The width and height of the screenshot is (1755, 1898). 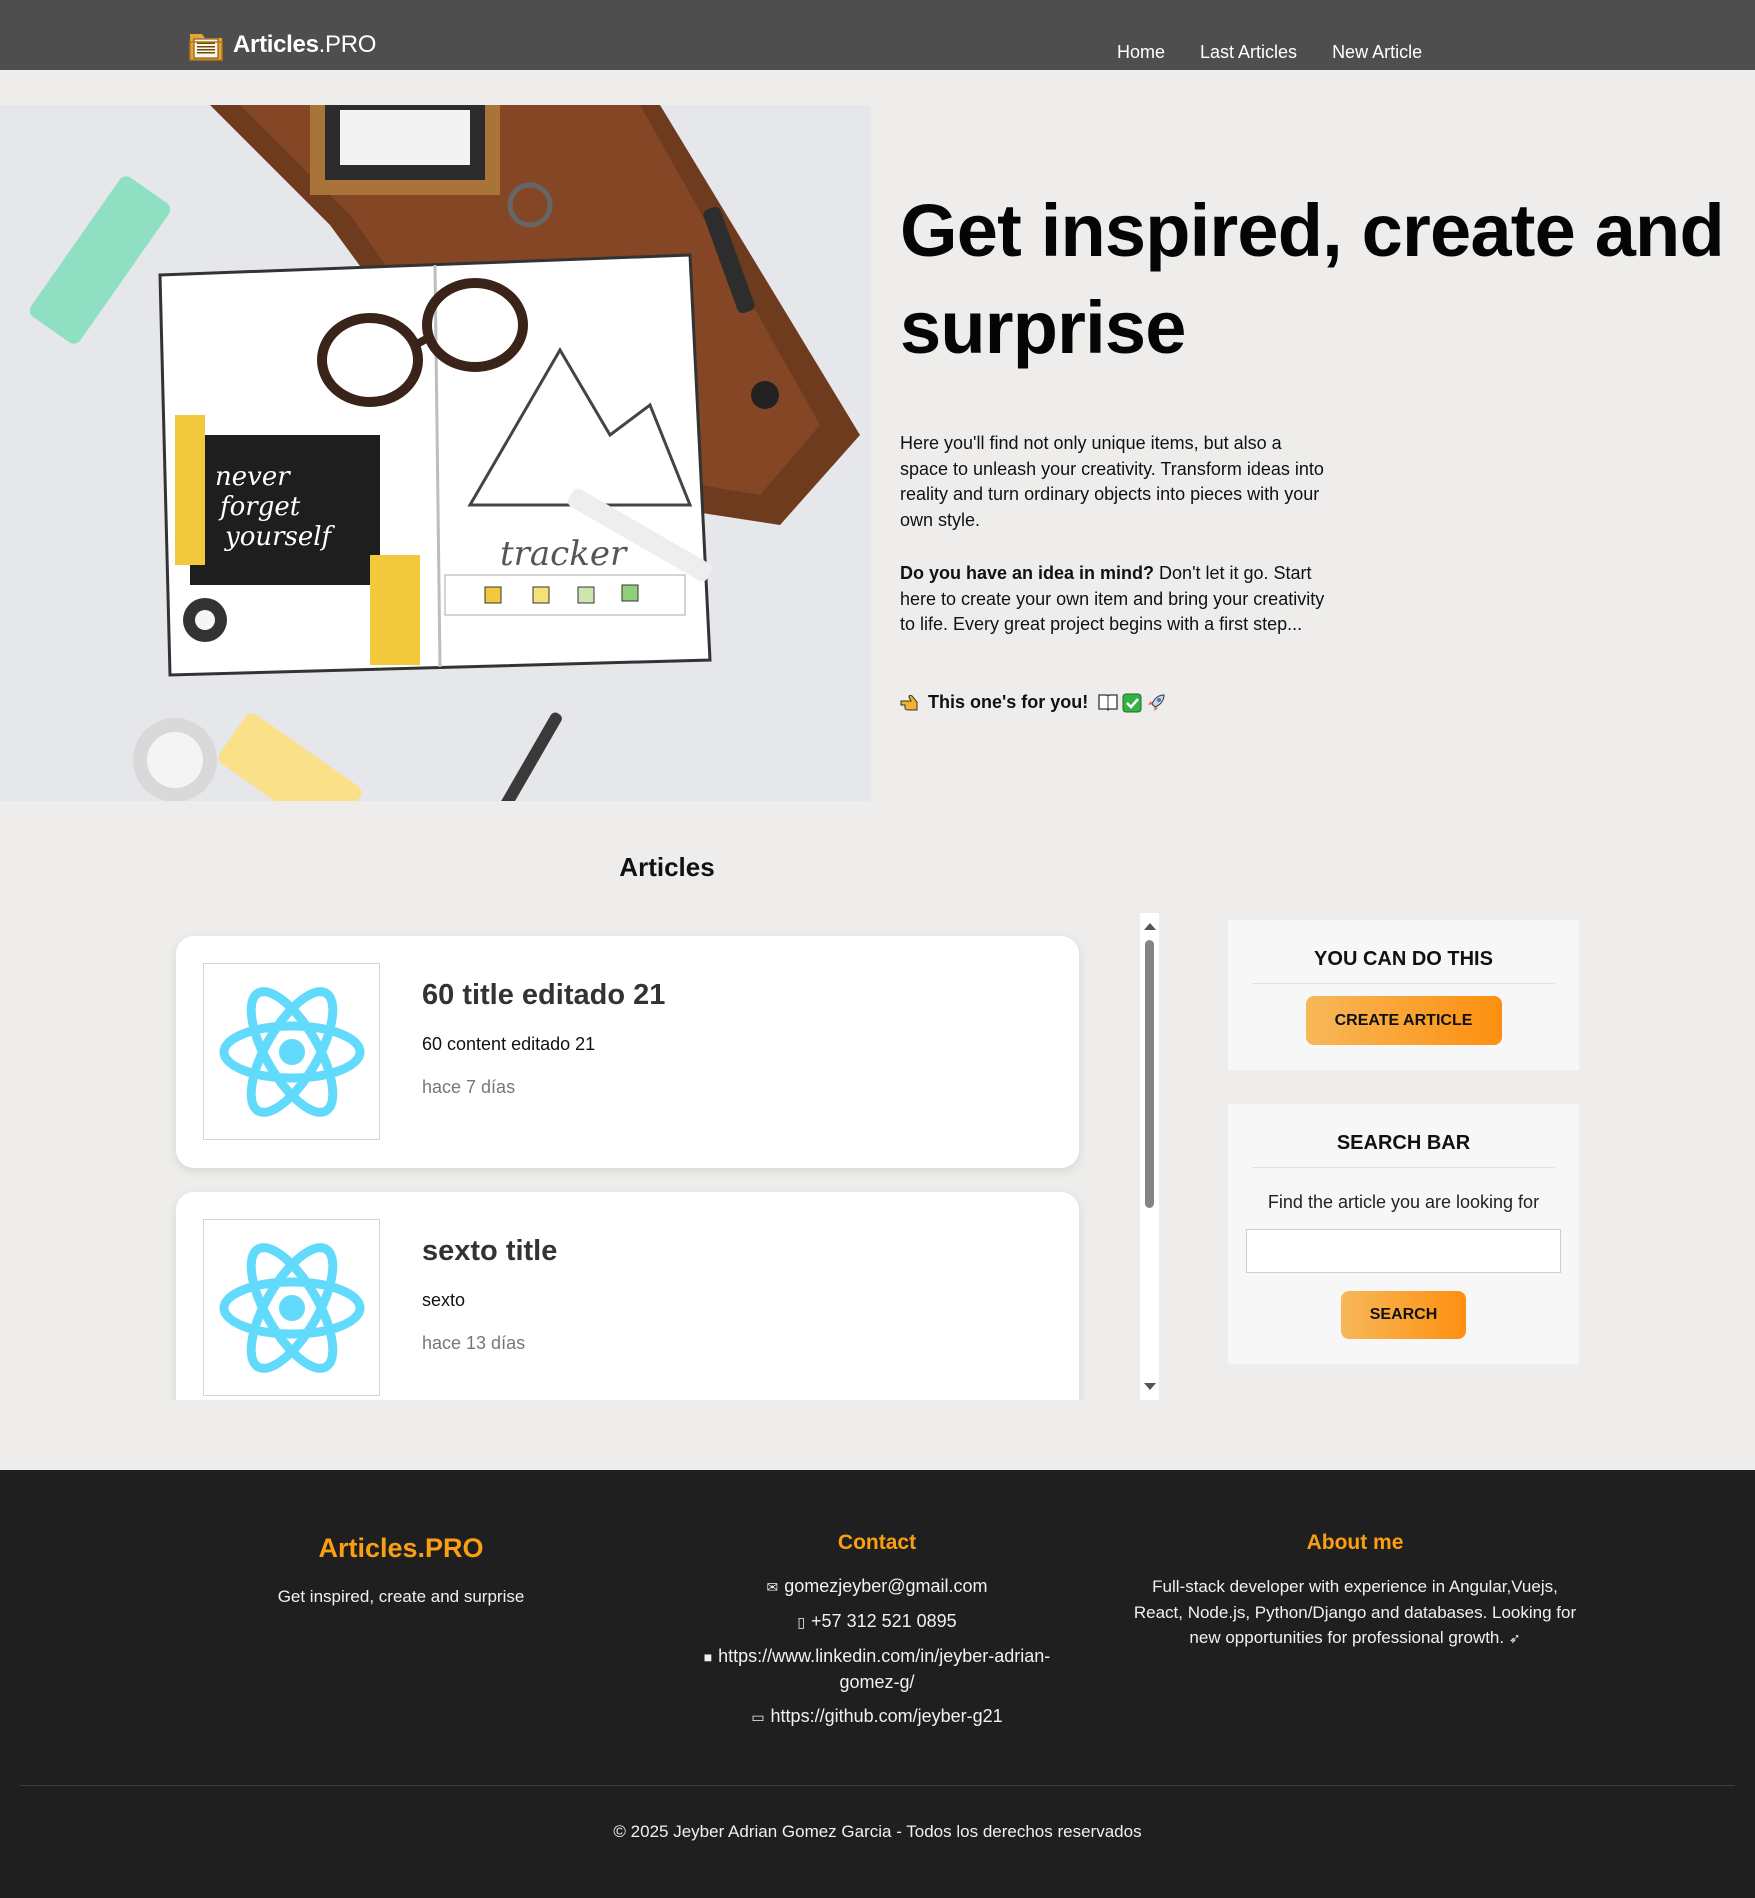 What do you see at coordinates (877, 1587) in the screenshot?
I see `contact-email-link: ✉ gomezjeyber@gmail.com` at bounding box center [877, 1587].